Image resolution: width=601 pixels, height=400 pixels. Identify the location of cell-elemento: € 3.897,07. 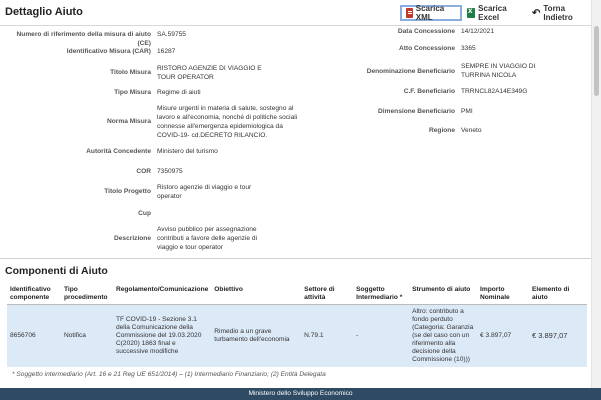
(557, 335).